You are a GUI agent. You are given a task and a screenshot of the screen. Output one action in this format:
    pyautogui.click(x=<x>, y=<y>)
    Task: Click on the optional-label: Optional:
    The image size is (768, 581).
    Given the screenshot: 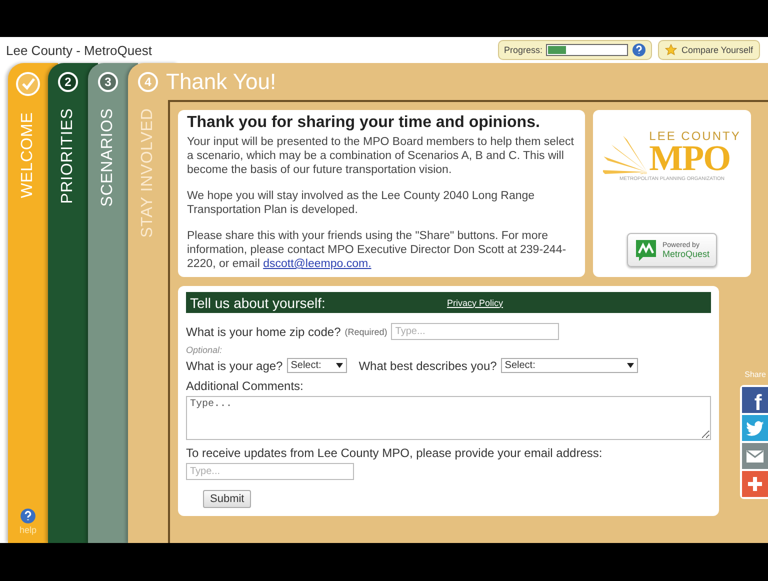 What is the action you would take?
    pyautogui.click(x=205, y=350)
    